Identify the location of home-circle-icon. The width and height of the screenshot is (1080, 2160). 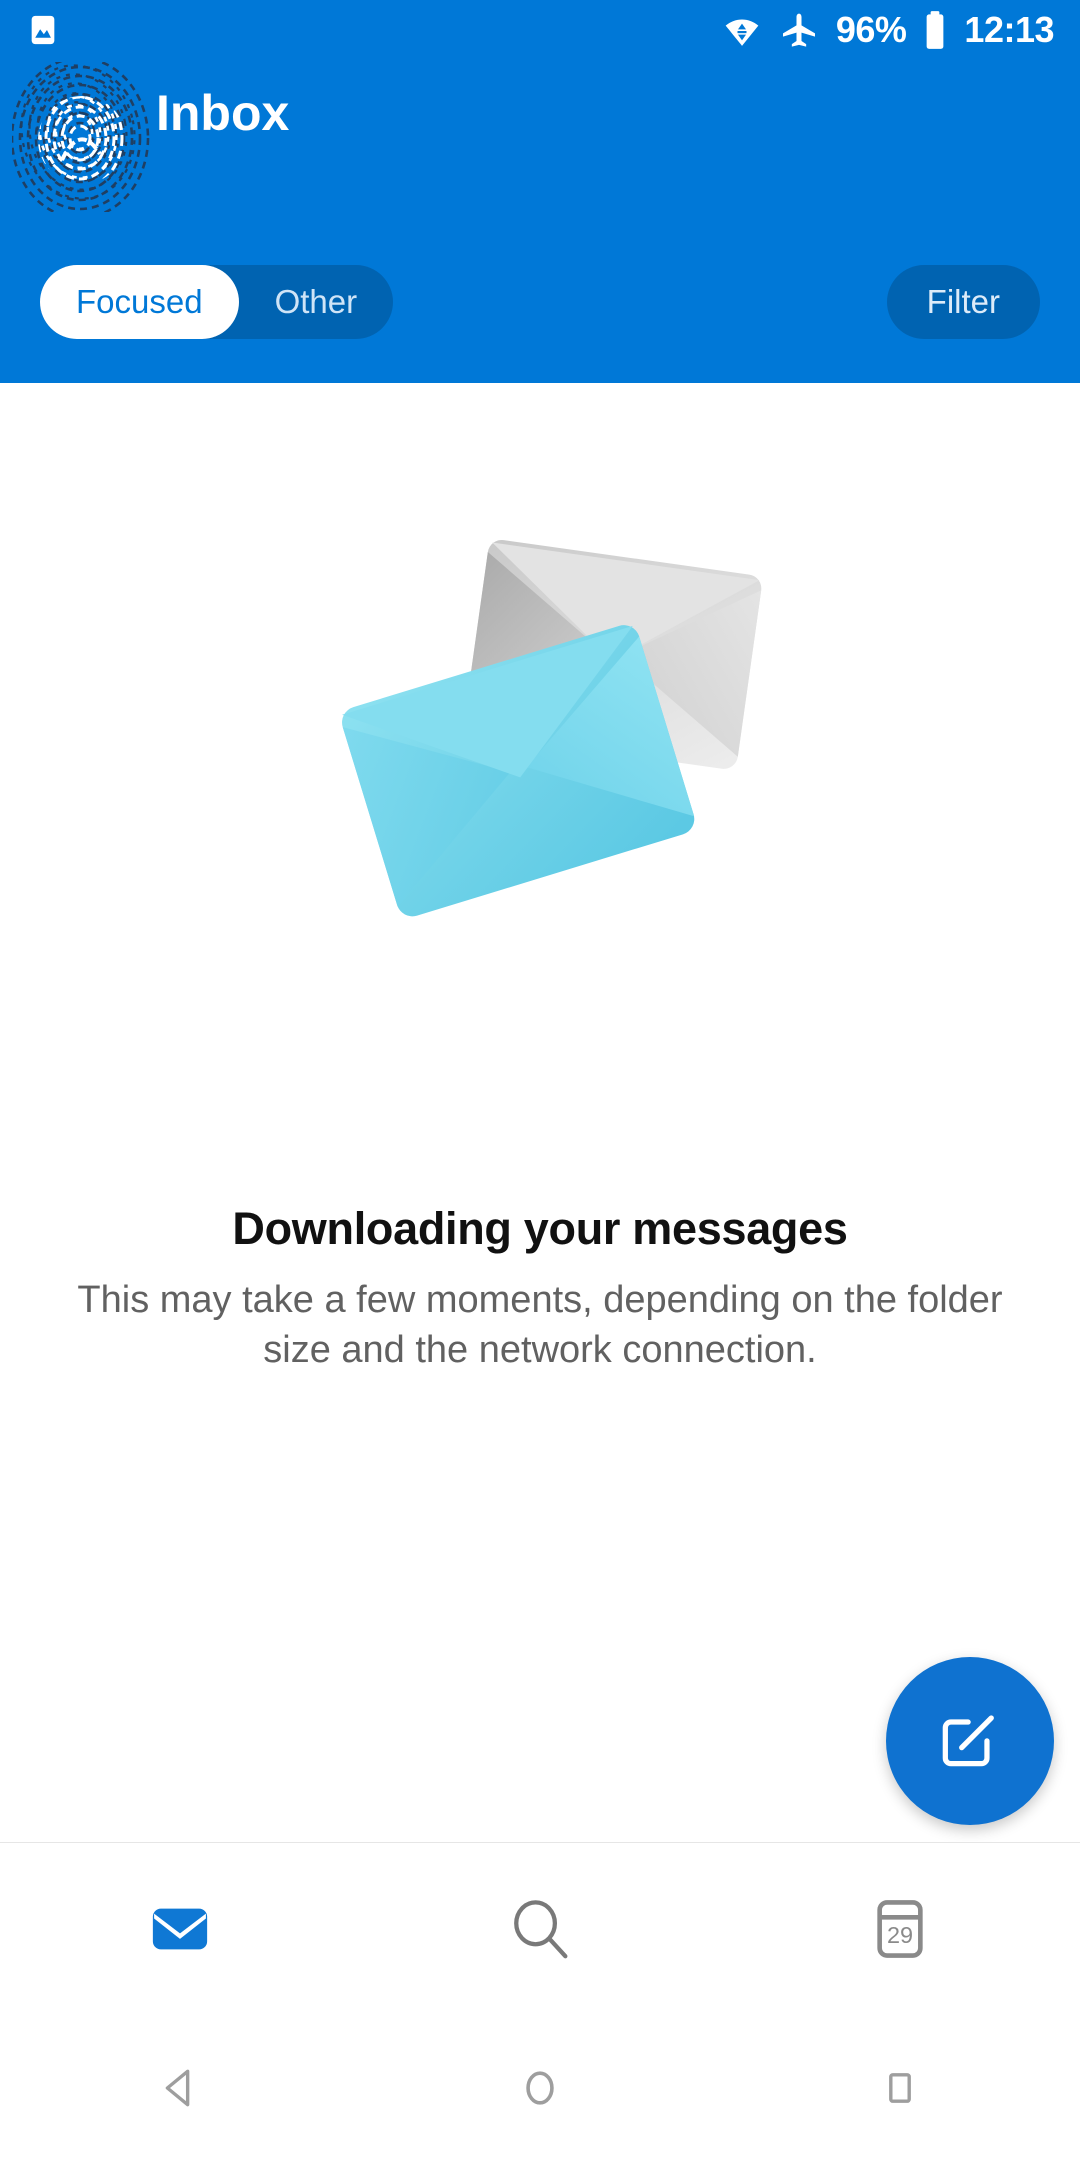
(540, 2090).